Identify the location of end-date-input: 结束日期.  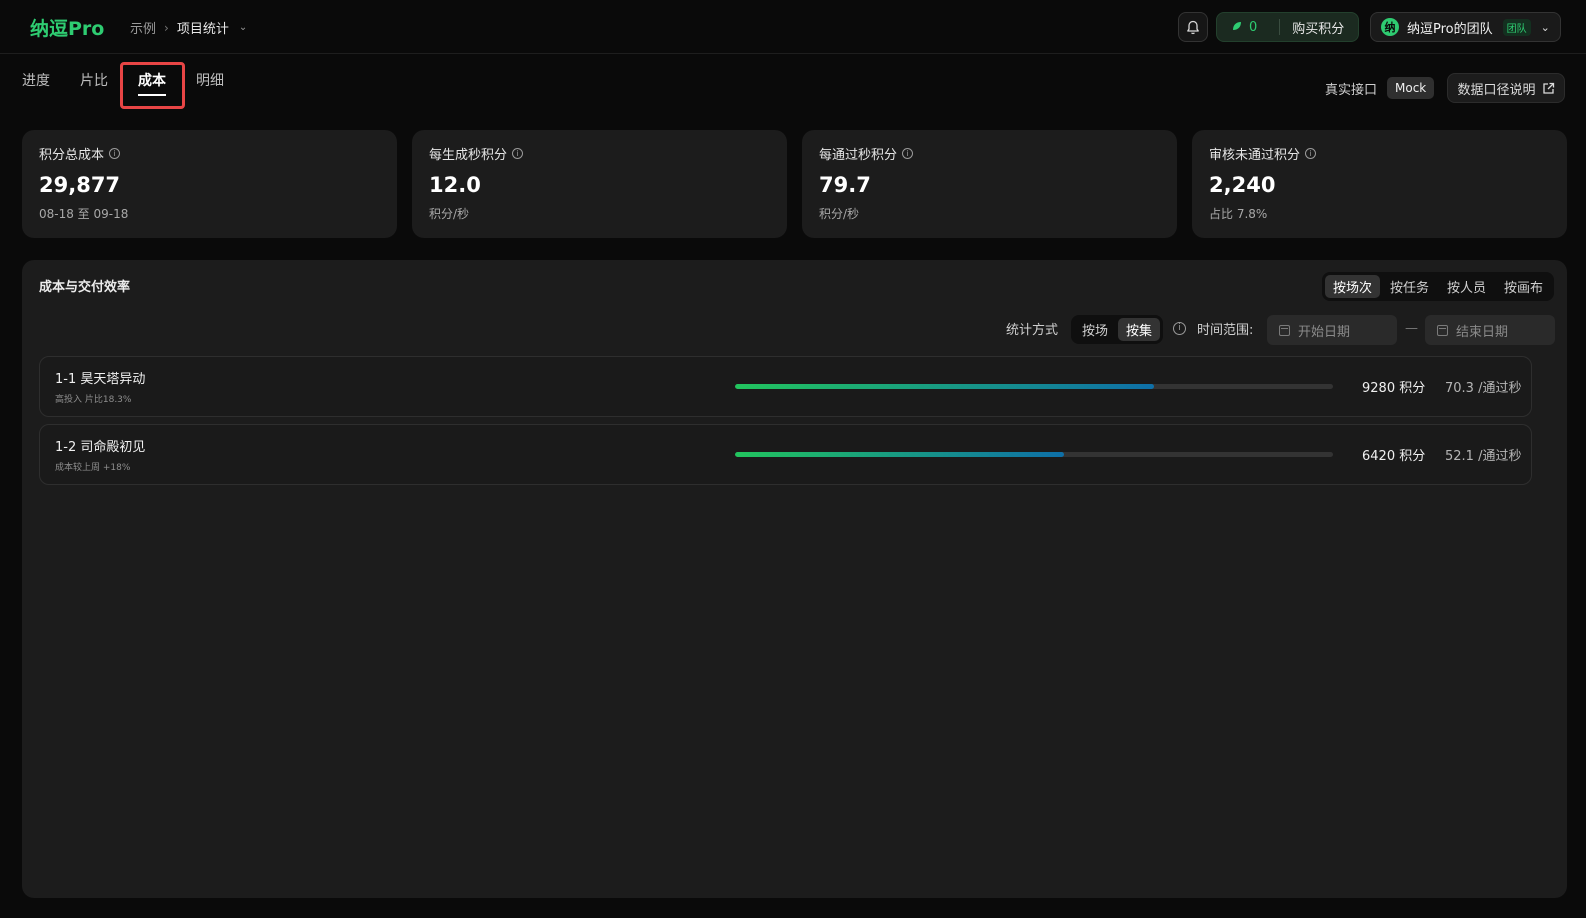
(1490, 330).